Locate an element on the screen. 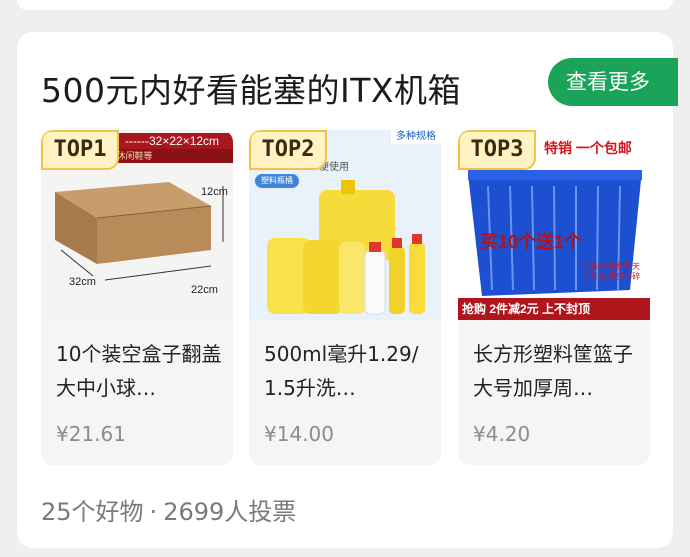 Image resolution: width=690 pixels, height=557 pixels. dim-length: 32cm is located at coordinates (82, 282).